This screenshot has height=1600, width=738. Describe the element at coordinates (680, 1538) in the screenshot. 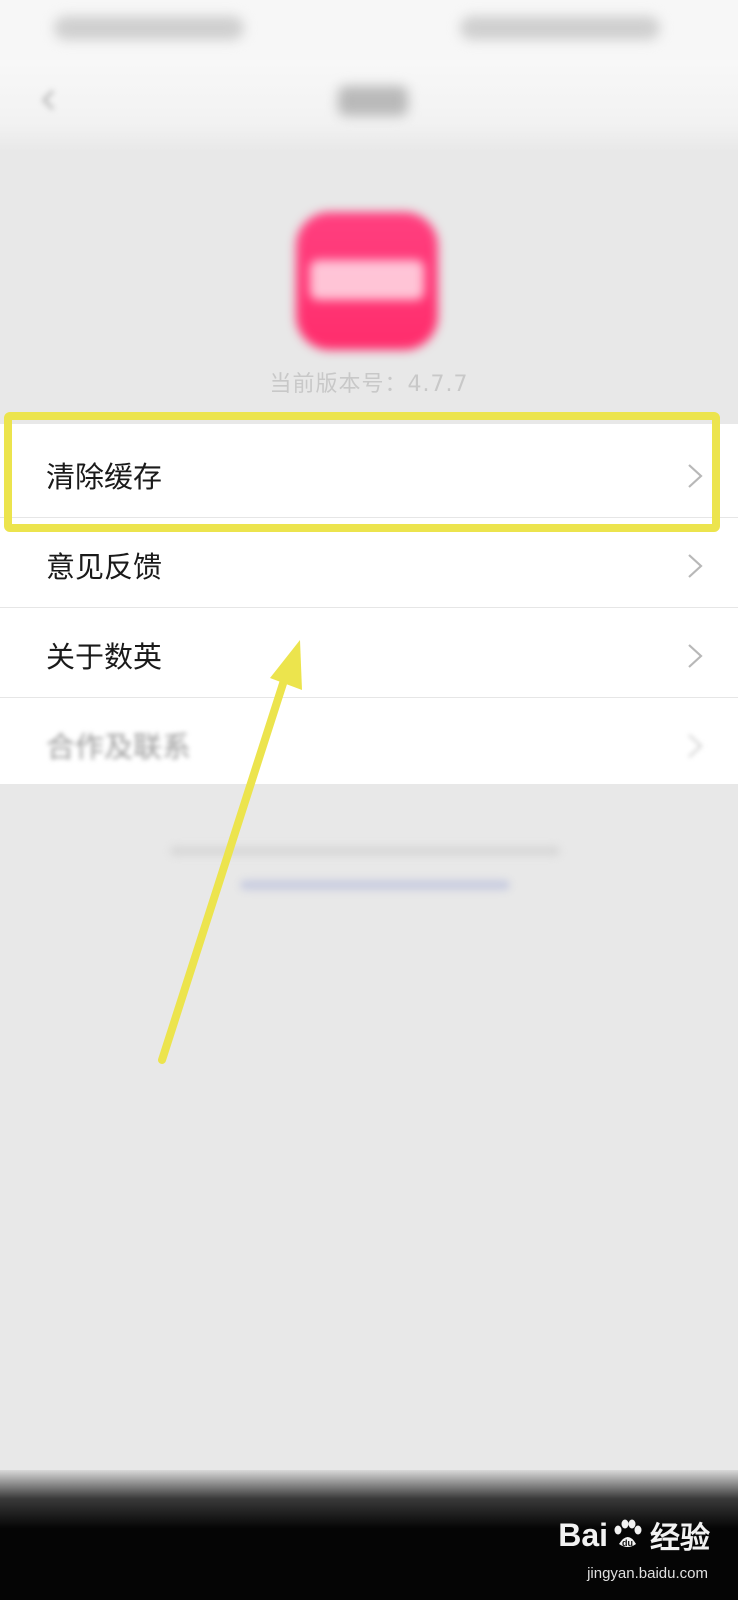

I see `watermark-product: 经验` at that location.